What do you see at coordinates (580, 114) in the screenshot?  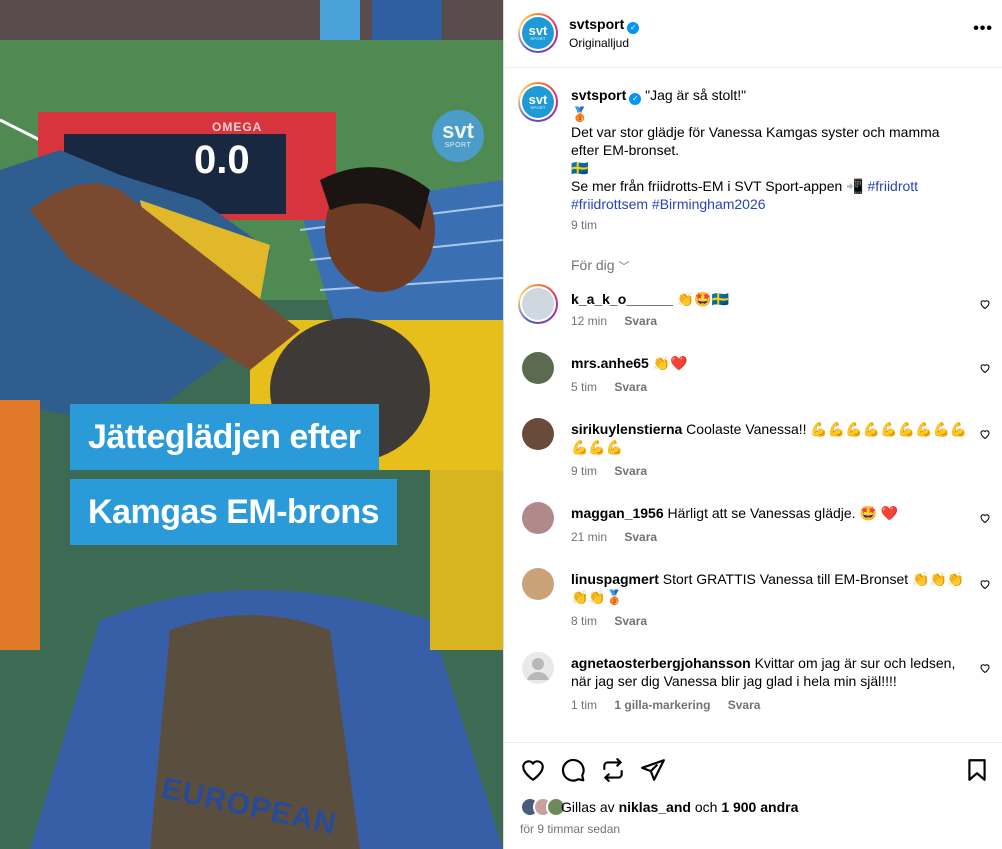 I see `caption-line-1: 🥉` at bounding box center [580, 114].